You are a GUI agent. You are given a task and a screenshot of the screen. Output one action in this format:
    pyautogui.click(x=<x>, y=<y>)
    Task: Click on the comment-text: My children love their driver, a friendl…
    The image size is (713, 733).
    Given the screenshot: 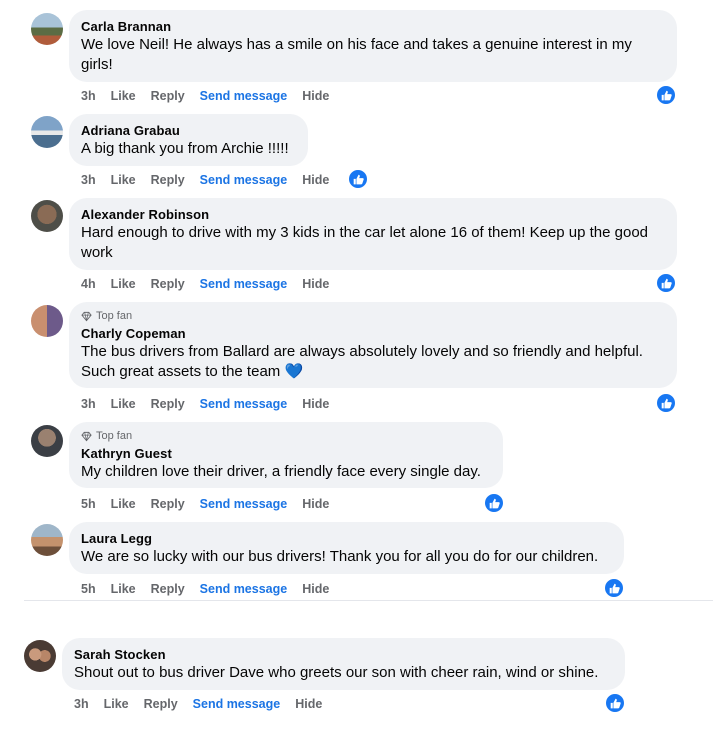 What is the action you would take?
    pyautogui.click(x=281, y=471)
    